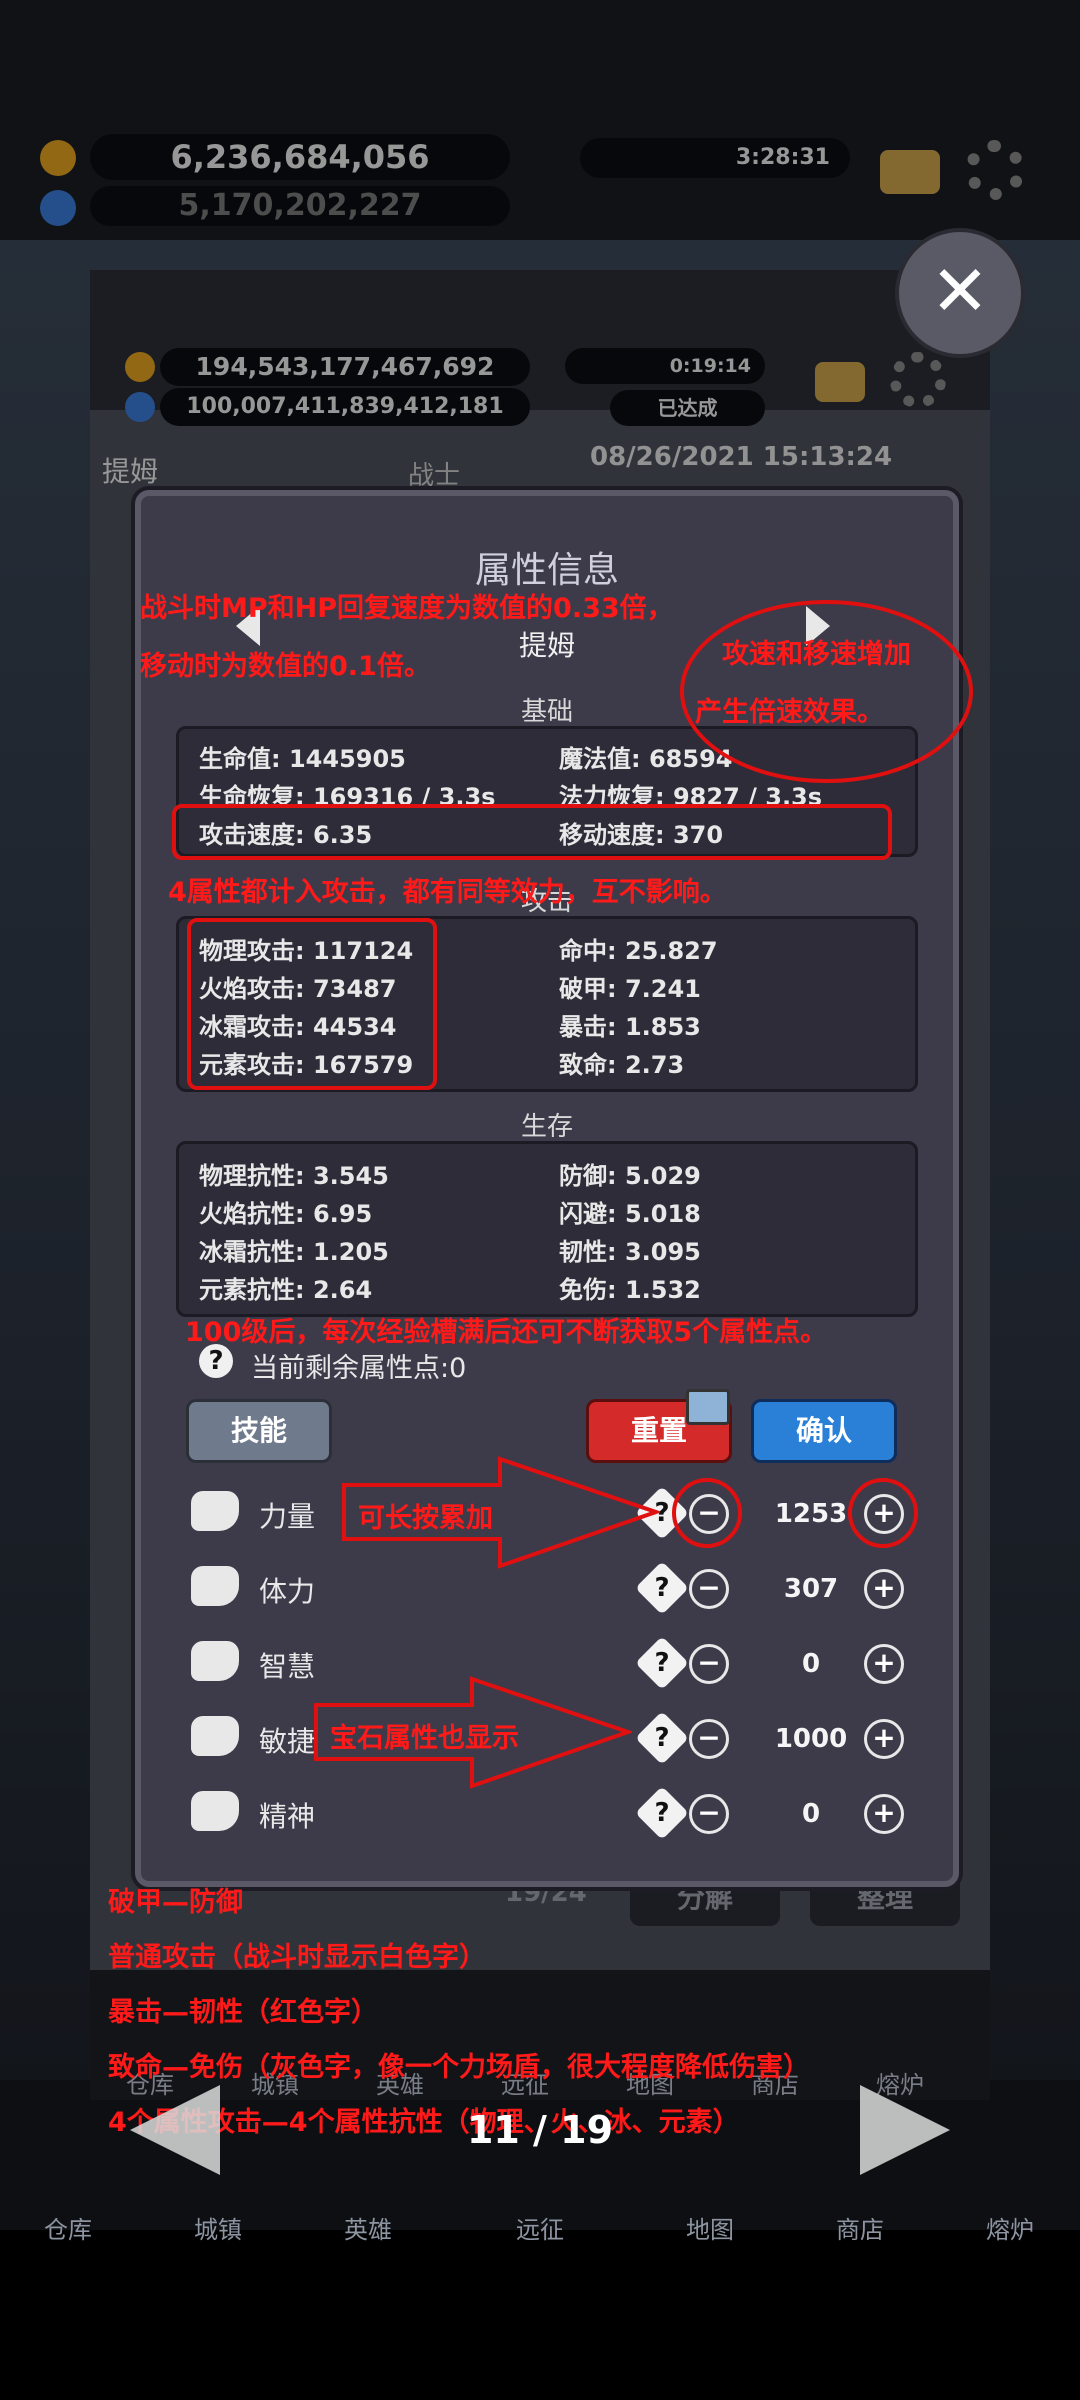 The image size is (1080, 2400). Describe the element at coordinates (708, 1407) in the screenshot. I see `tv-ad-icon` at that location.